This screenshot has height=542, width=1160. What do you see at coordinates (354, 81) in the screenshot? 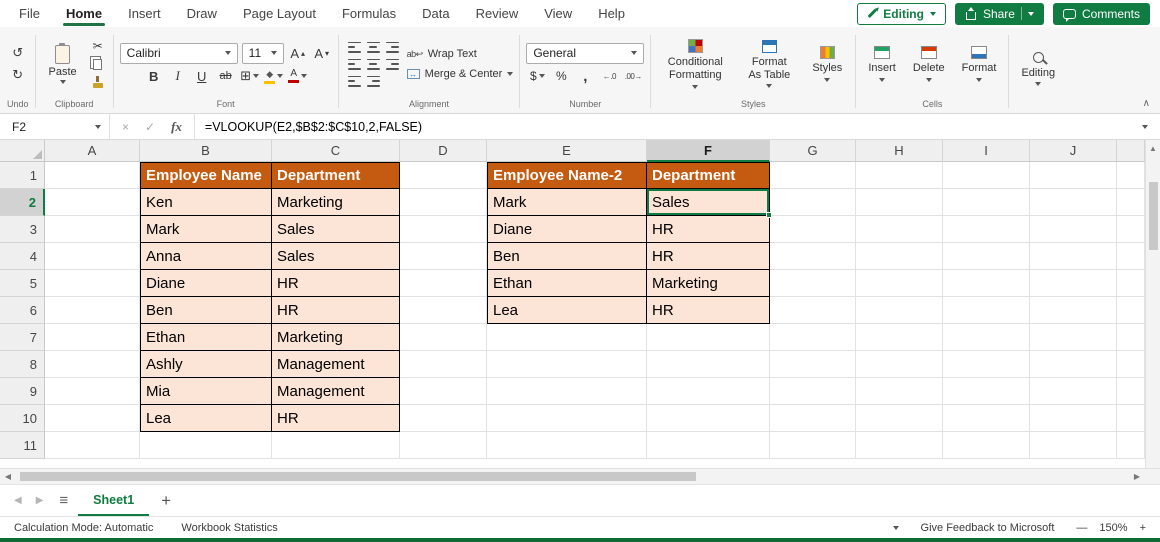
I see `decrease-indent-button` at bounding box center [354, 81].